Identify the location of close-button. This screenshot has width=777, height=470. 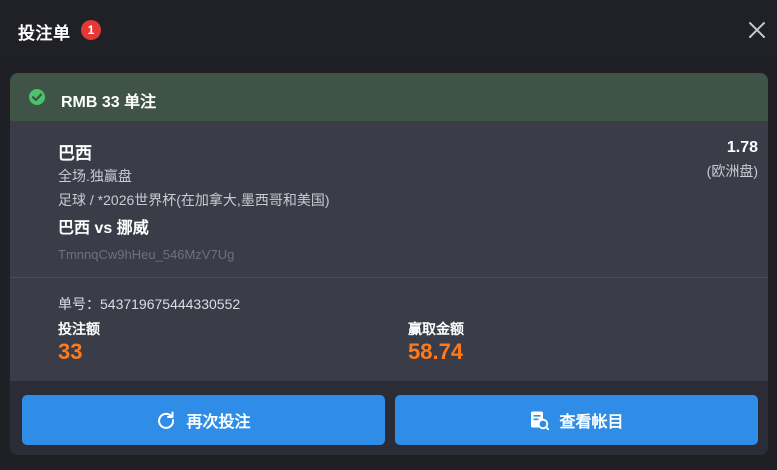
(757, 30).